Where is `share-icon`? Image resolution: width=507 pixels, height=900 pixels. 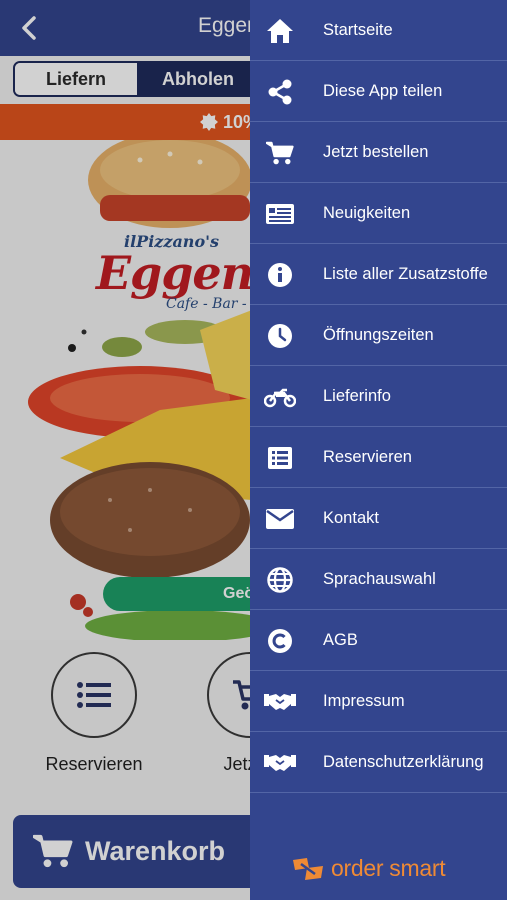 share-icon is located at coordinates (280, 92).